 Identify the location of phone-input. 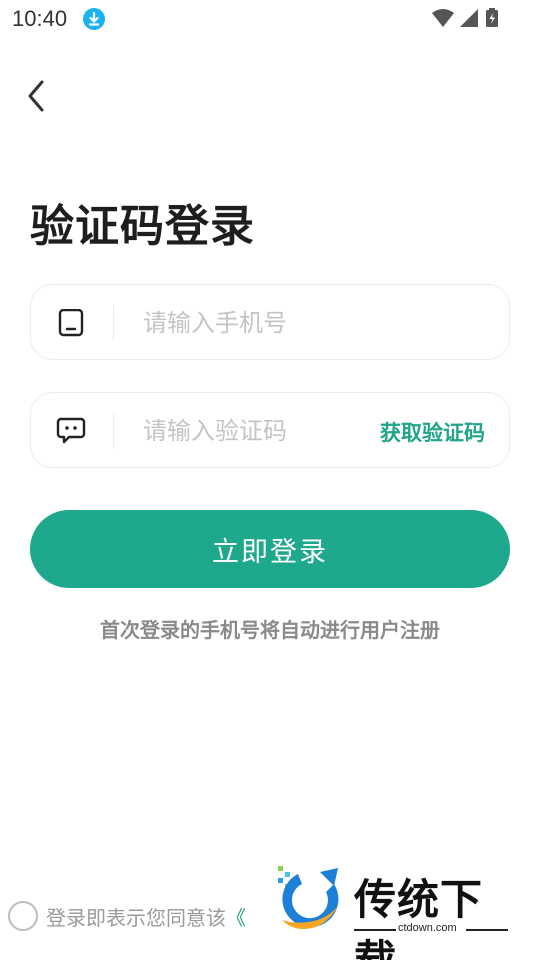
(258, 323).